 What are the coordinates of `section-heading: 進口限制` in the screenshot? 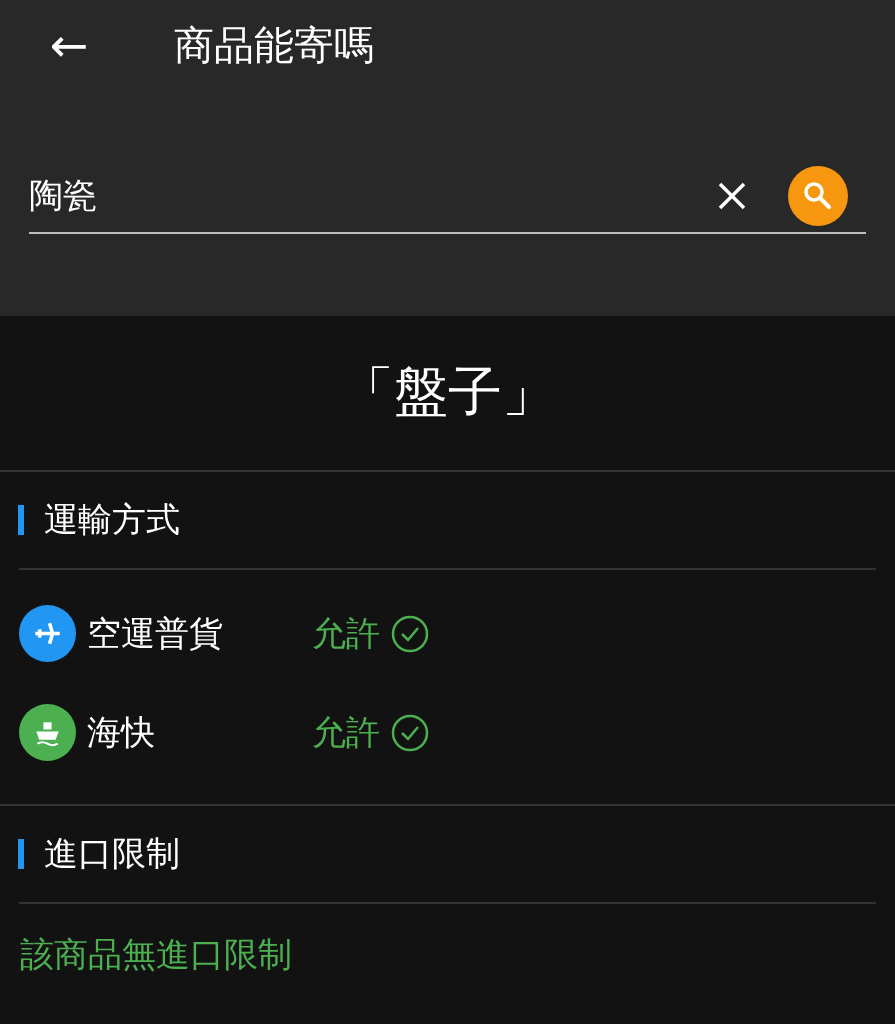 It's located at (112, 853).